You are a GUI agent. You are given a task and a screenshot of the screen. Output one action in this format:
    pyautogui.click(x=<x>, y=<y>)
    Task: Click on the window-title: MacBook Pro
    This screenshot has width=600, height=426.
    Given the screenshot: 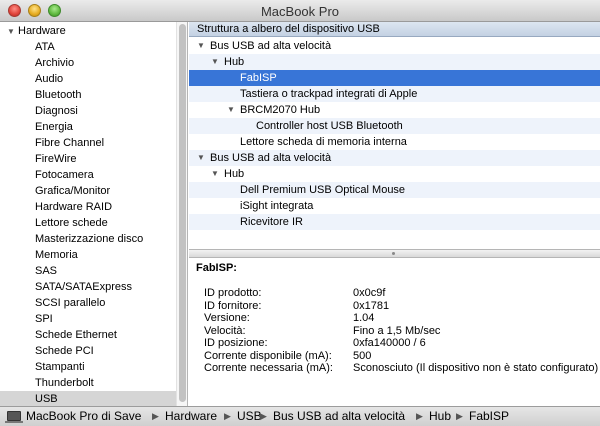 What is the action you would take?
    pyautogui.click(x=300, y=11)
    